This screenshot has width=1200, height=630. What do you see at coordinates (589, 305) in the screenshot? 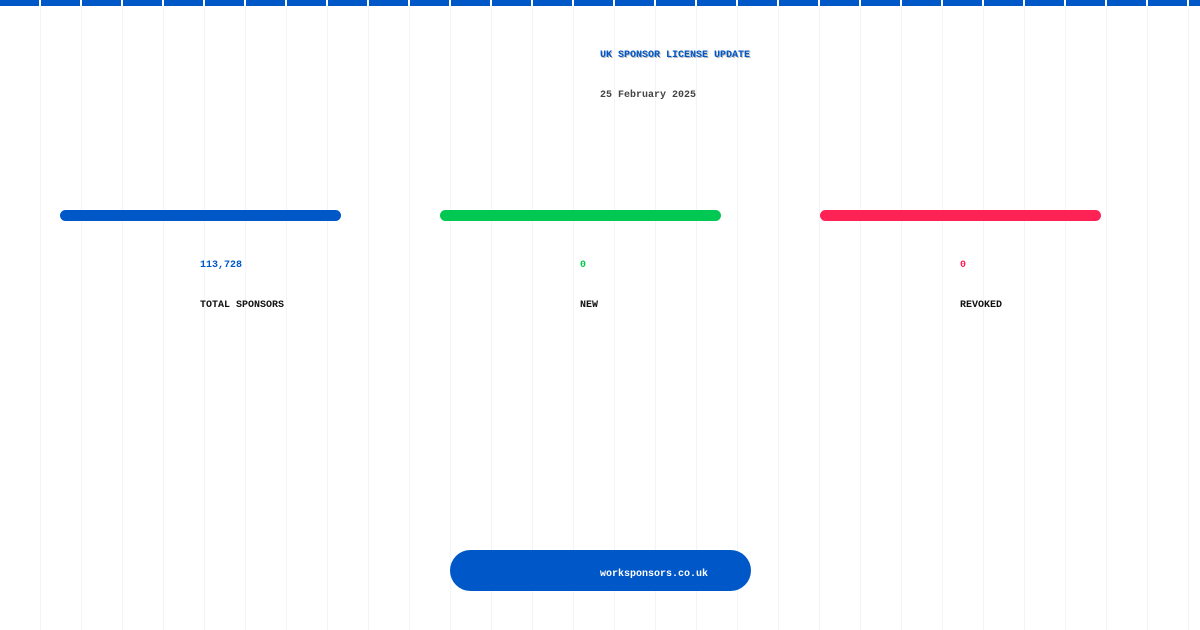
I see `new-label: NEW` at bounding box center [589, 305].